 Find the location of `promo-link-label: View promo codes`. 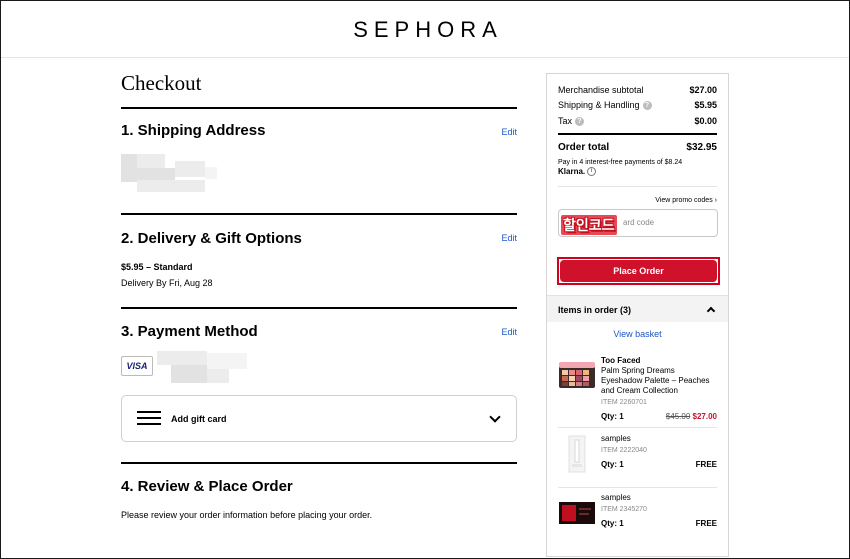

promo-link-label: View promo codes is located at coordinates (684, 200).